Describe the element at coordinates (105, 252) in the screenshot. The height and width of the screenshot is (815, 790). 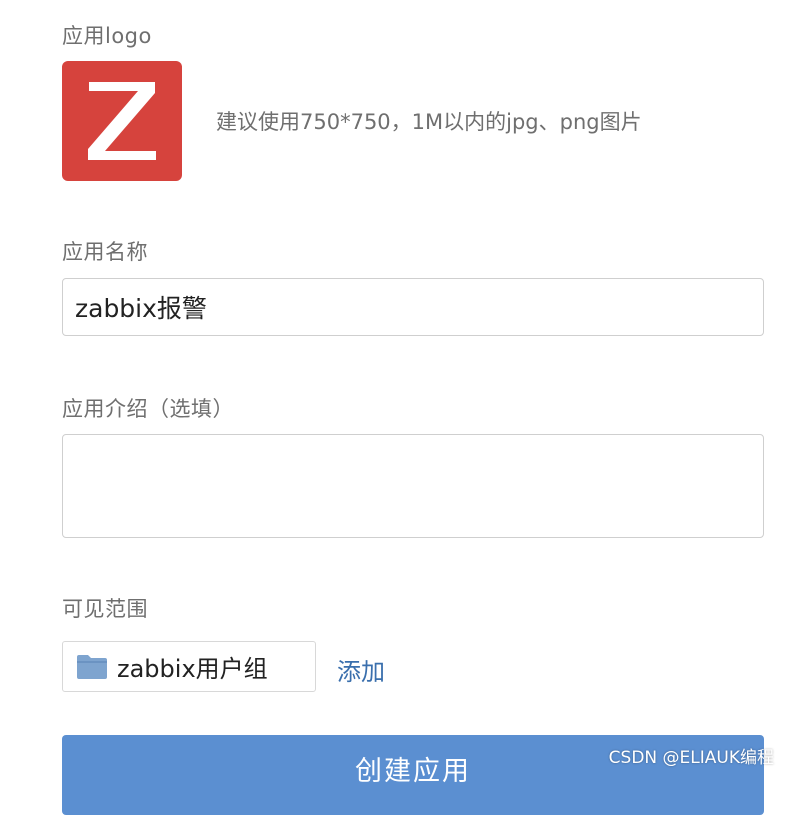
I see `app-name-label: 应用名称` at that location.